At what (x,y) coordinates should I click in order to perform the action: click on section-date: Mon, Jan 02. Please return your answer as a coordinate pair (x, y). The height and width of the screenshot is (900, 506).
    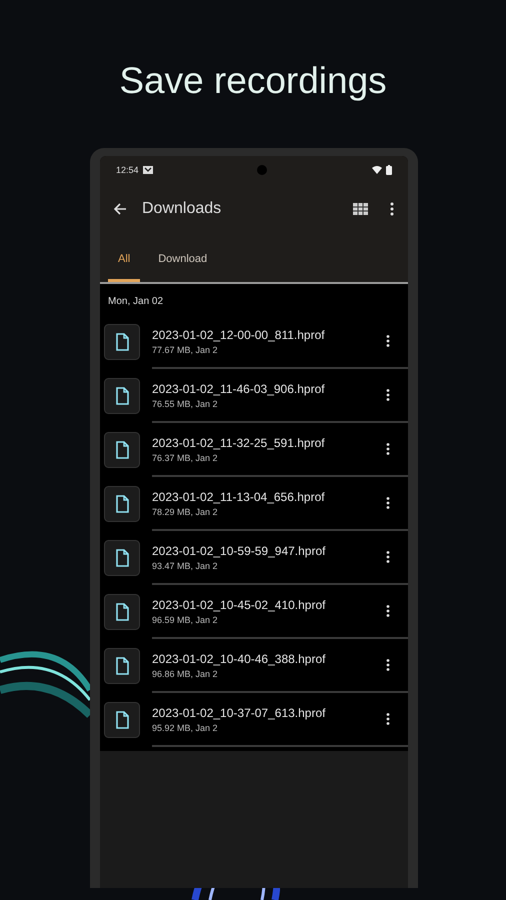
    Looking at the image, I should click on (135, 302).